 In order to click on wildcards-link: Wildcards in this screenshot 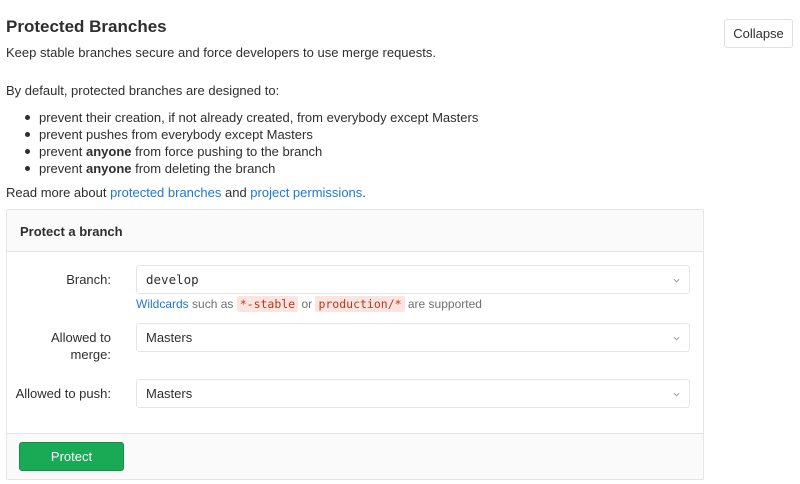, I will do `click(162, 304)`.